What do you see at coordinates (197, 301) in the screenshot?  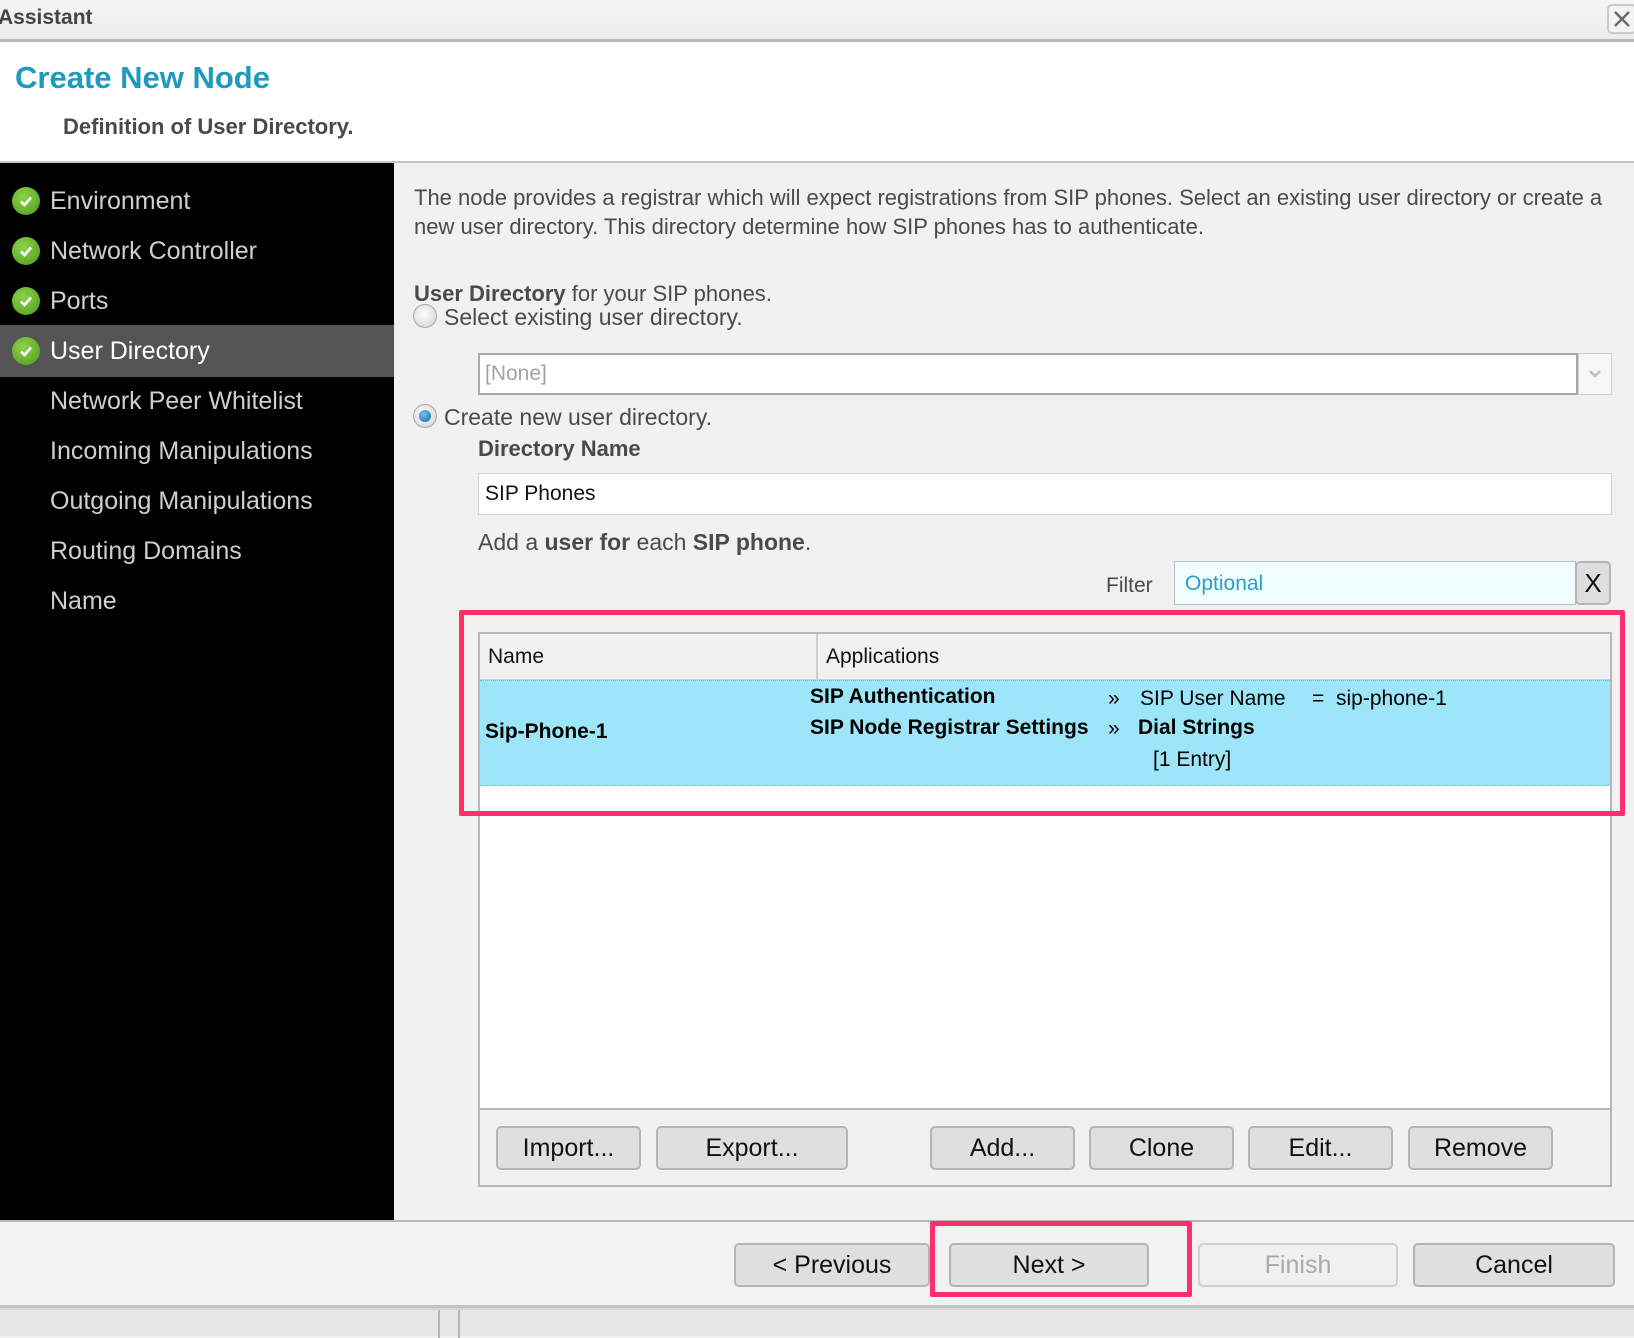 I see `sidebar-item-ports: Ports` at bounding box center [197, 301].